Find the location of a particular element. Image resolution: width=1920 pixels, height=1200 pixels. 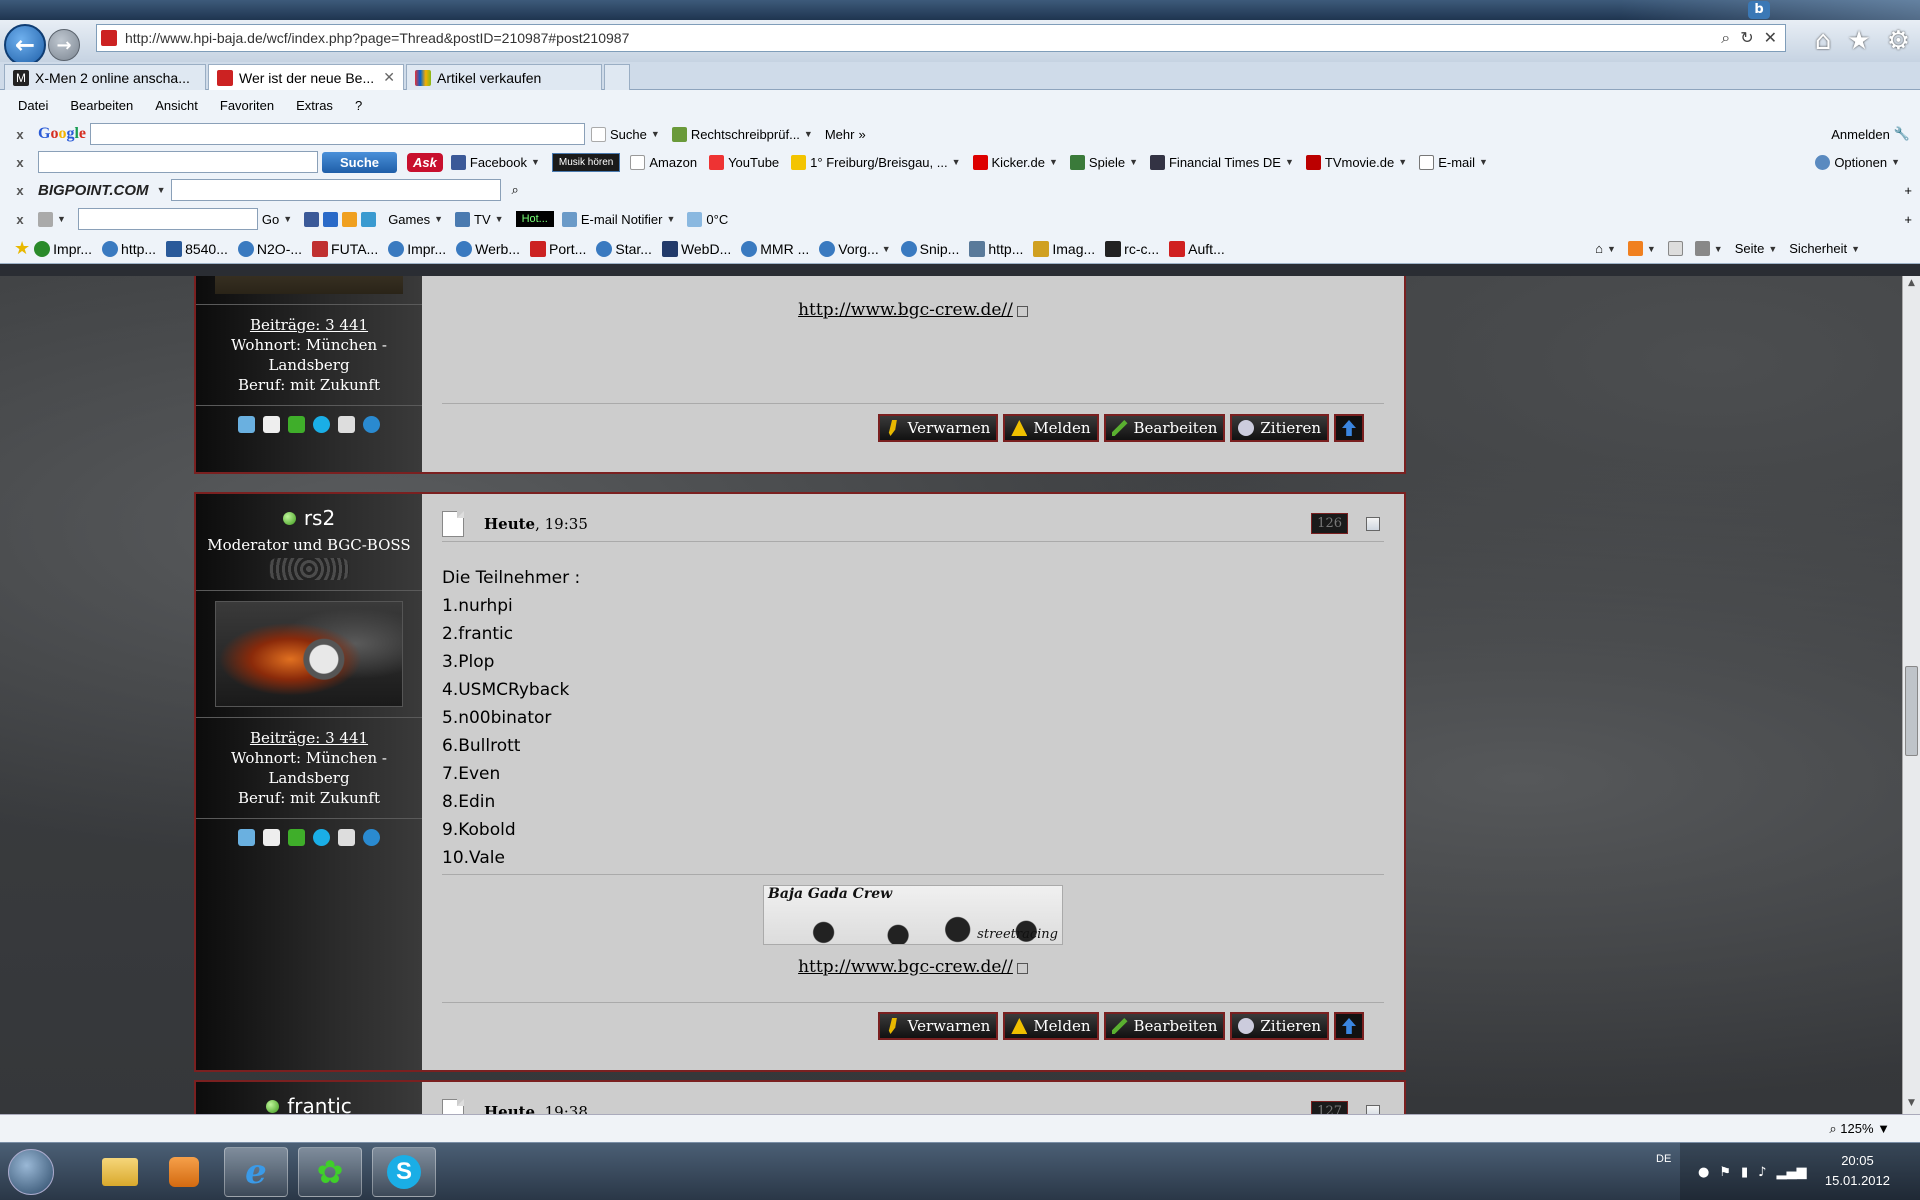

skype-taskbar-button: S is located at coordinates (404, 1172).